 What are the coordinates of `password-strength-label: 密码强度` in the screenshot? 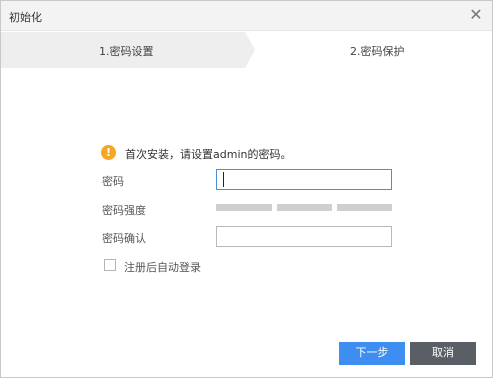 It's located at (124, 210).